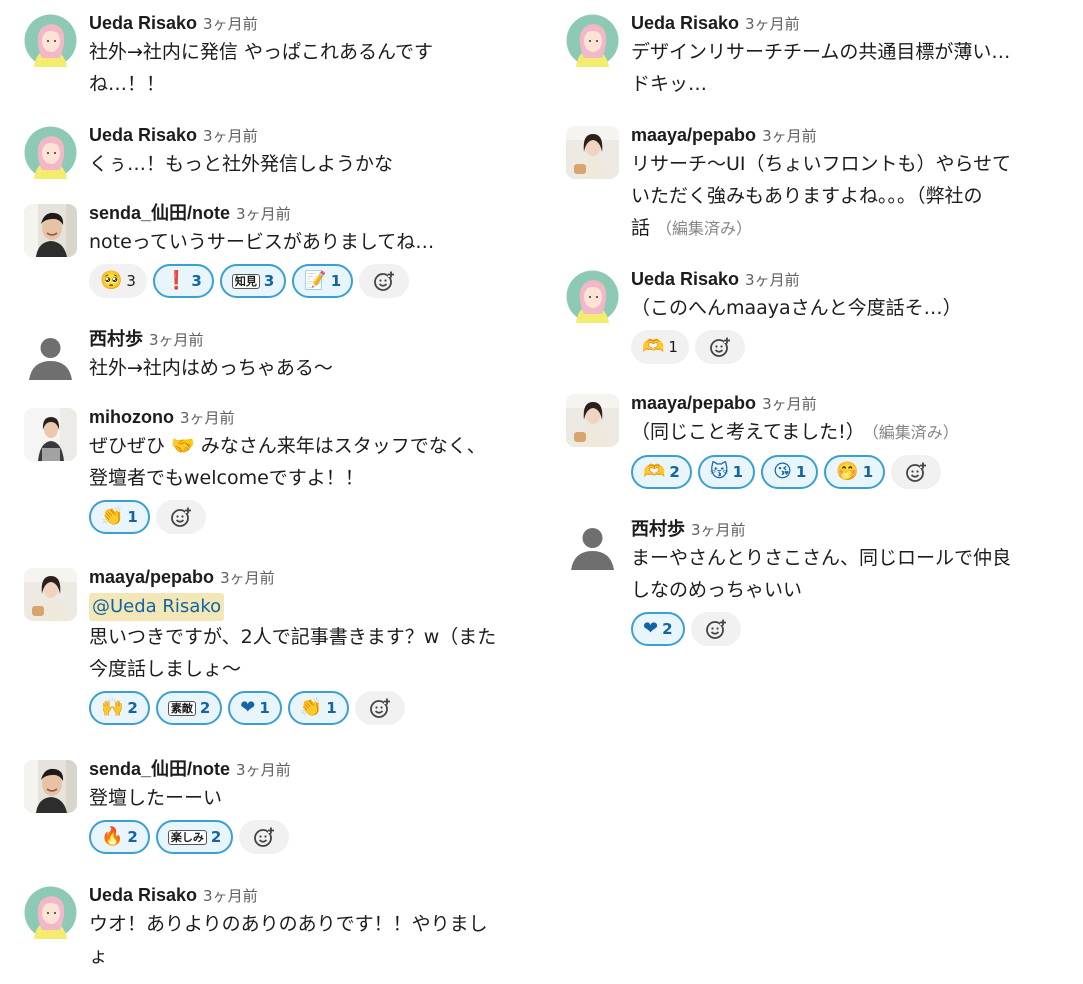  I want to click on message-line: リサーチ〜UI（ちょいフロントも）やらせて, so click(821, 164).